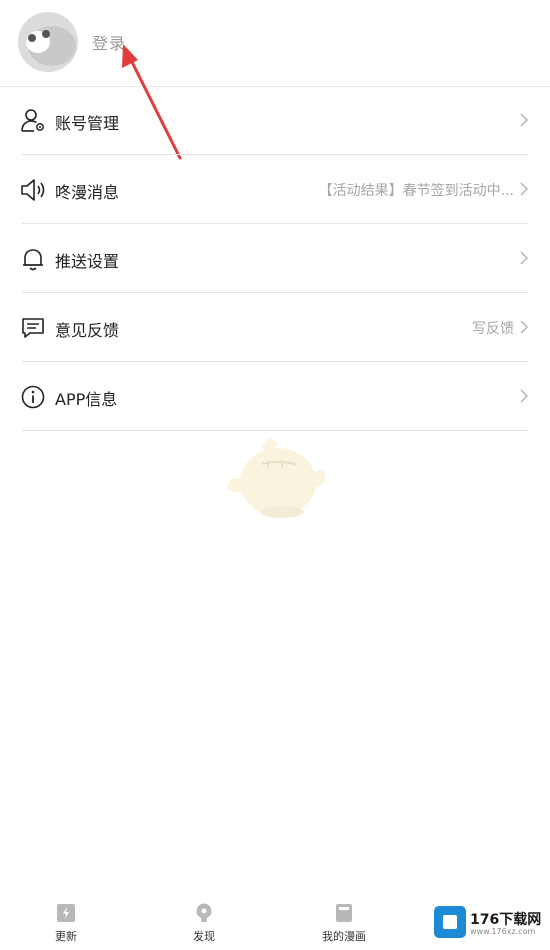 The image size is (550, 950). I want to click on update-icon, so click(66, 913).